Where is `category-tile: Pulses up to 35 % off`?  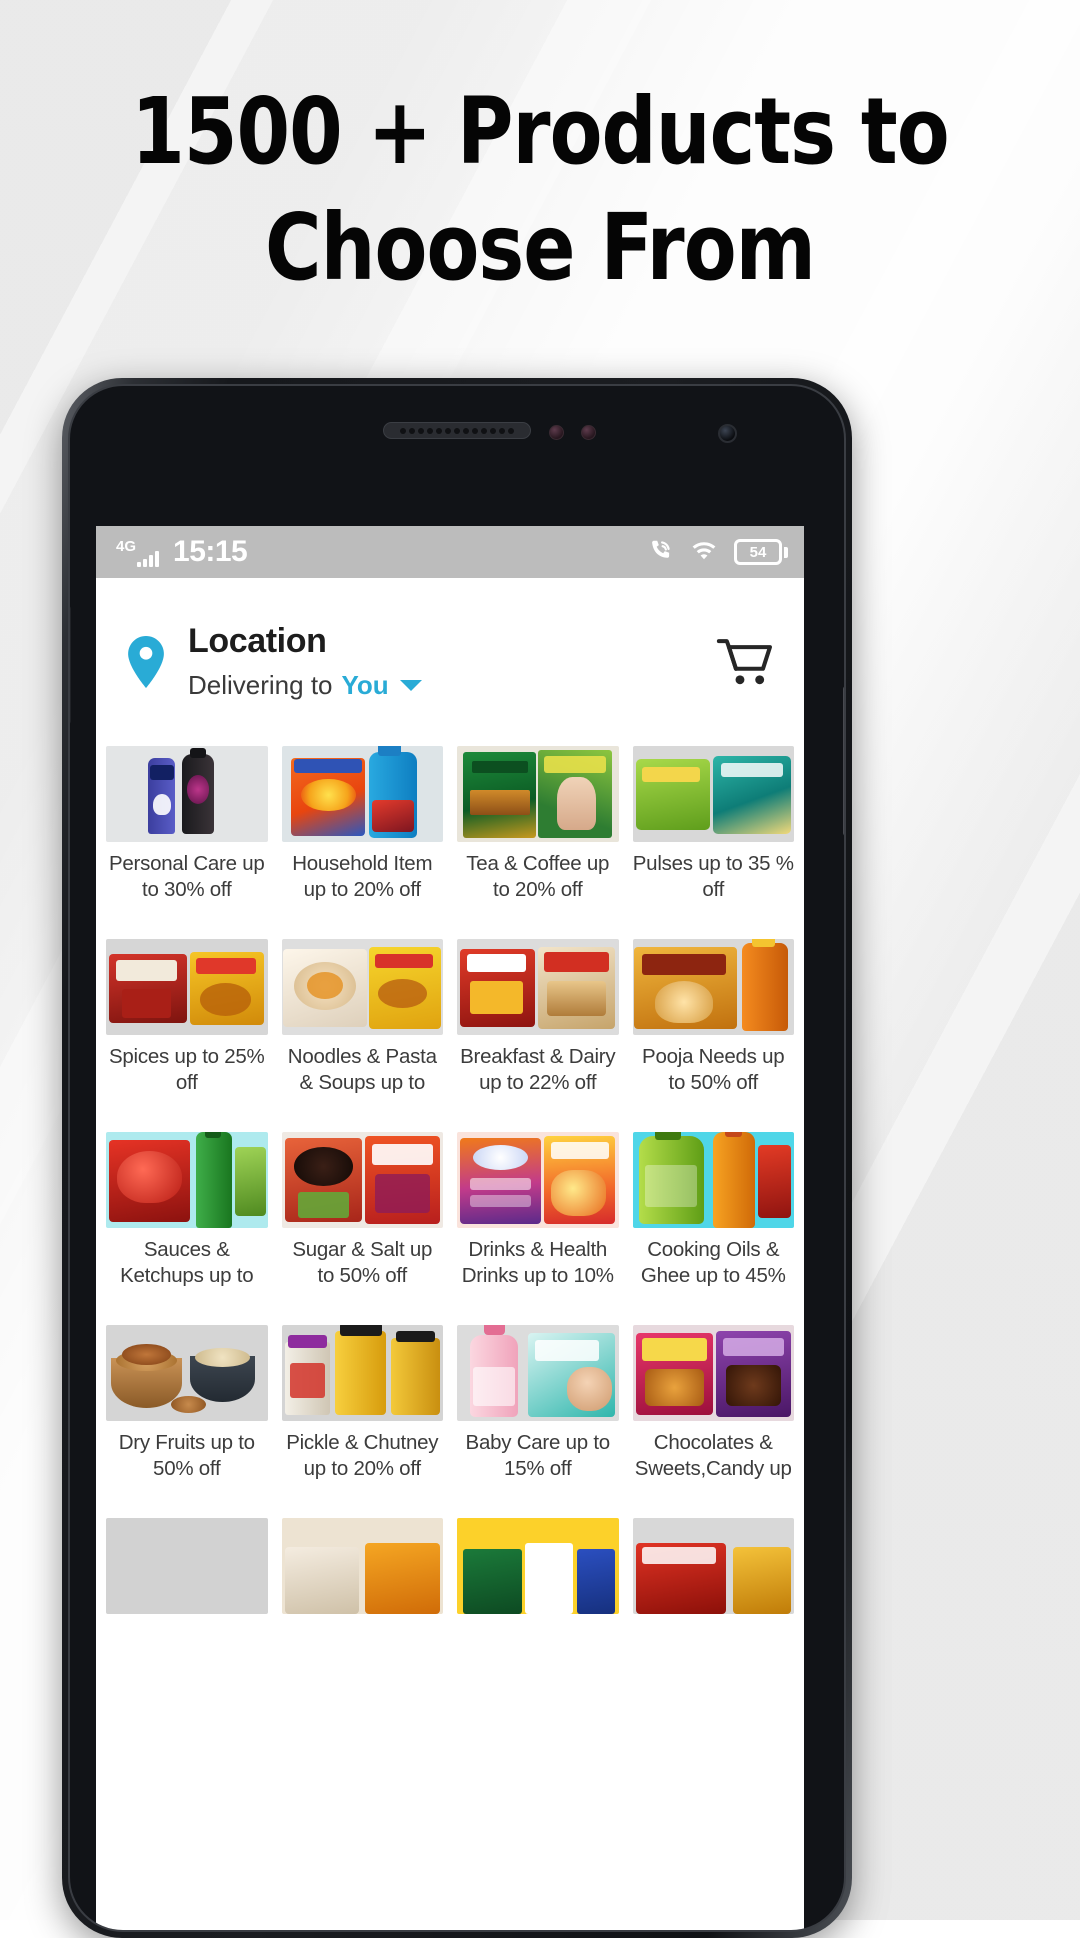
category-tile: Pulses up to 35 % off is located at coordinates (713, 831).